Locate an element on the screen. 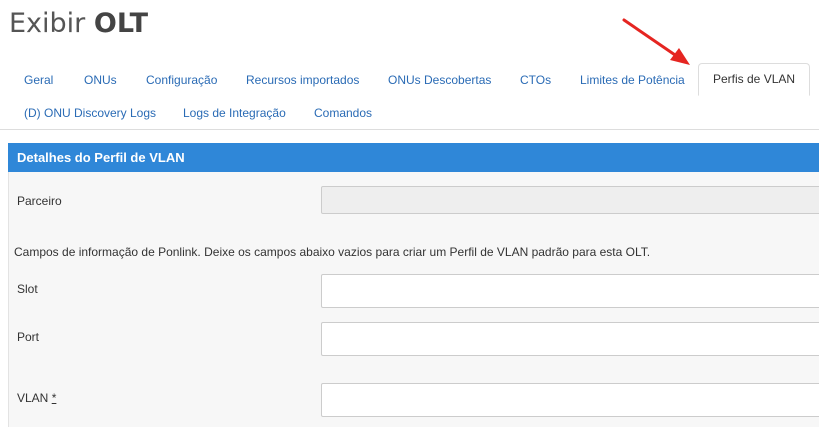  vlan-field is located at coordinates (570, 400).